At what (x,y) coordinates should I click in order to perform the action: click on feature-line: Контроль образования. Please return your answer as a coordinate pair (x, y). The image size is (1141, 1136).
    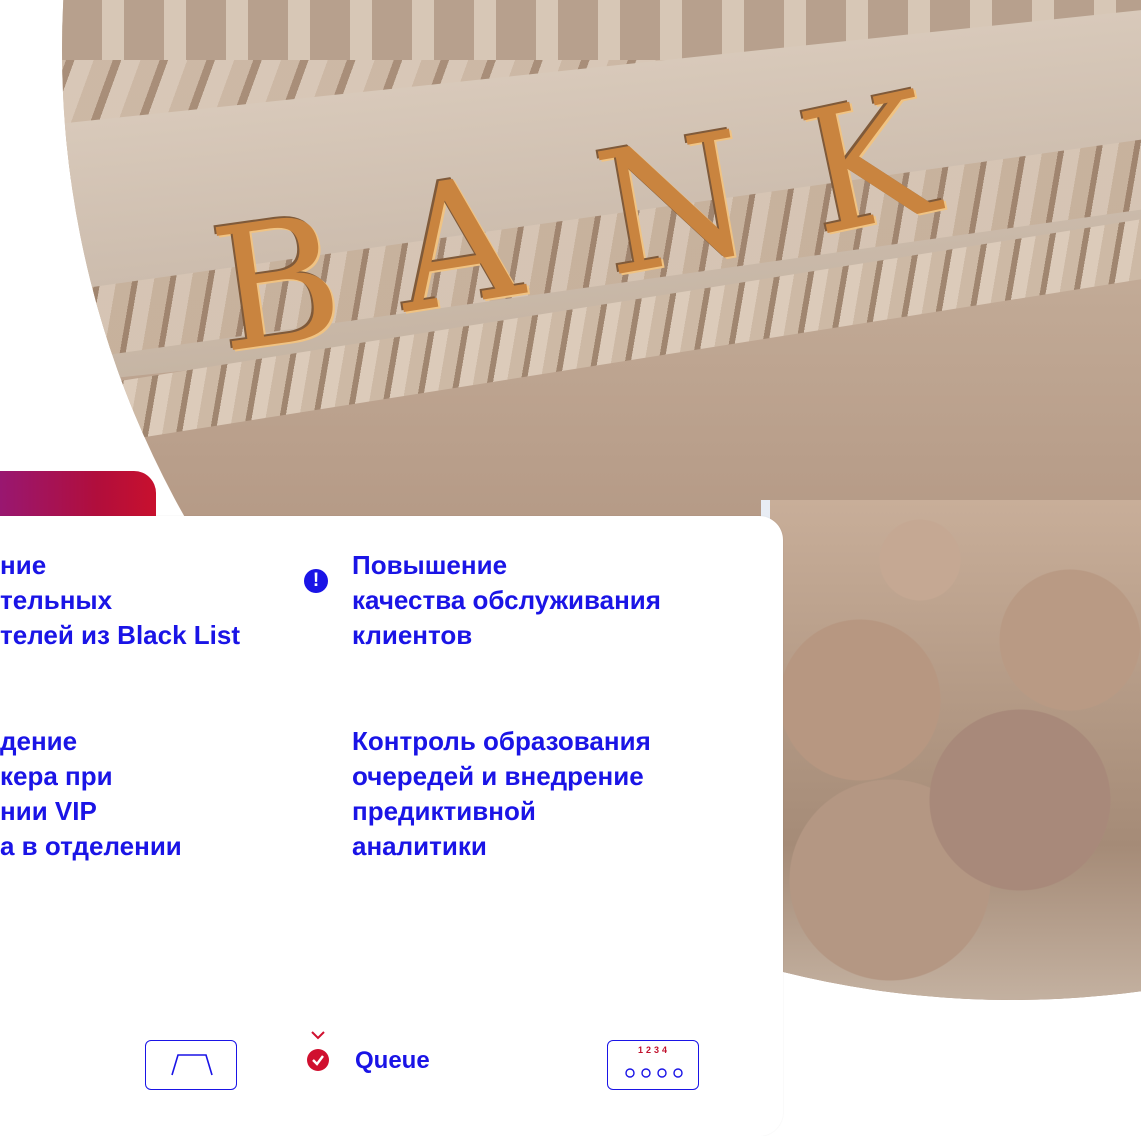
    Looking at the image, I should click on (501, 741).